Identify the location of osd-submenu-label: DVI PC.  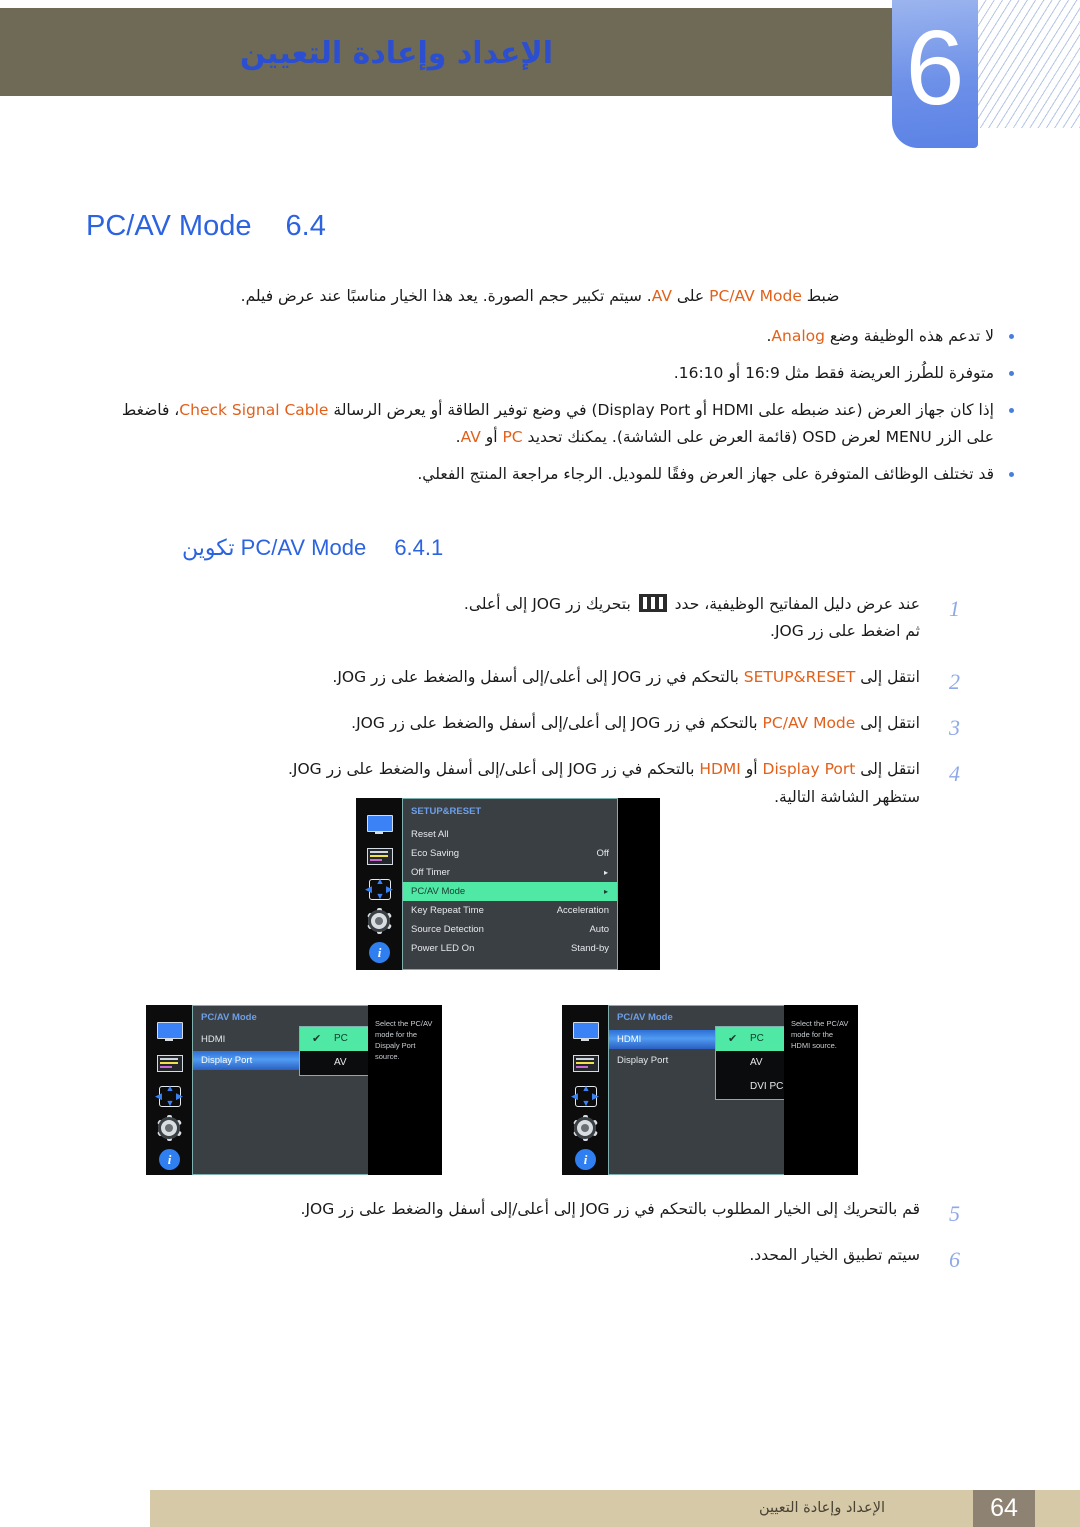
(767, 1086).